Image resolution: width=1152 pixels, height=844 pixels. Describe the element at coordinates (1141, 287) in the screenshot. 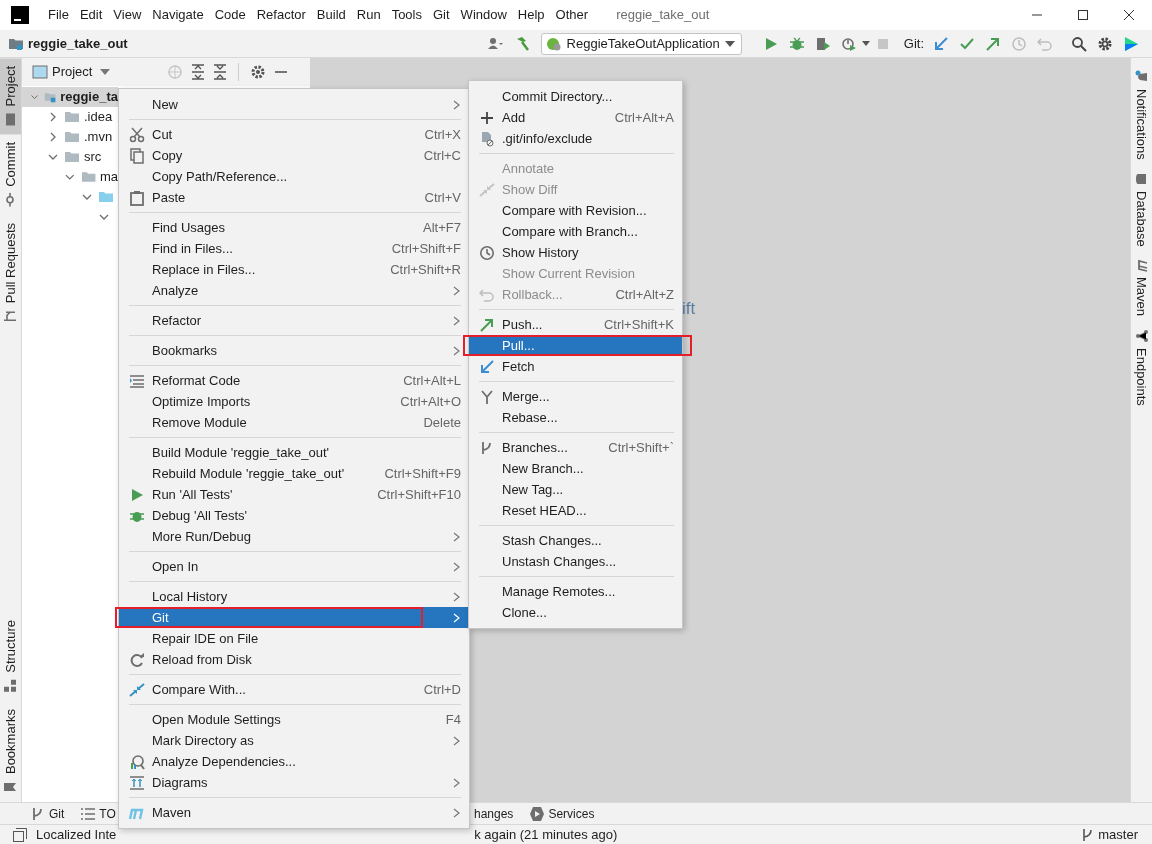

I see `tool-window-tab: Maven` at that location.